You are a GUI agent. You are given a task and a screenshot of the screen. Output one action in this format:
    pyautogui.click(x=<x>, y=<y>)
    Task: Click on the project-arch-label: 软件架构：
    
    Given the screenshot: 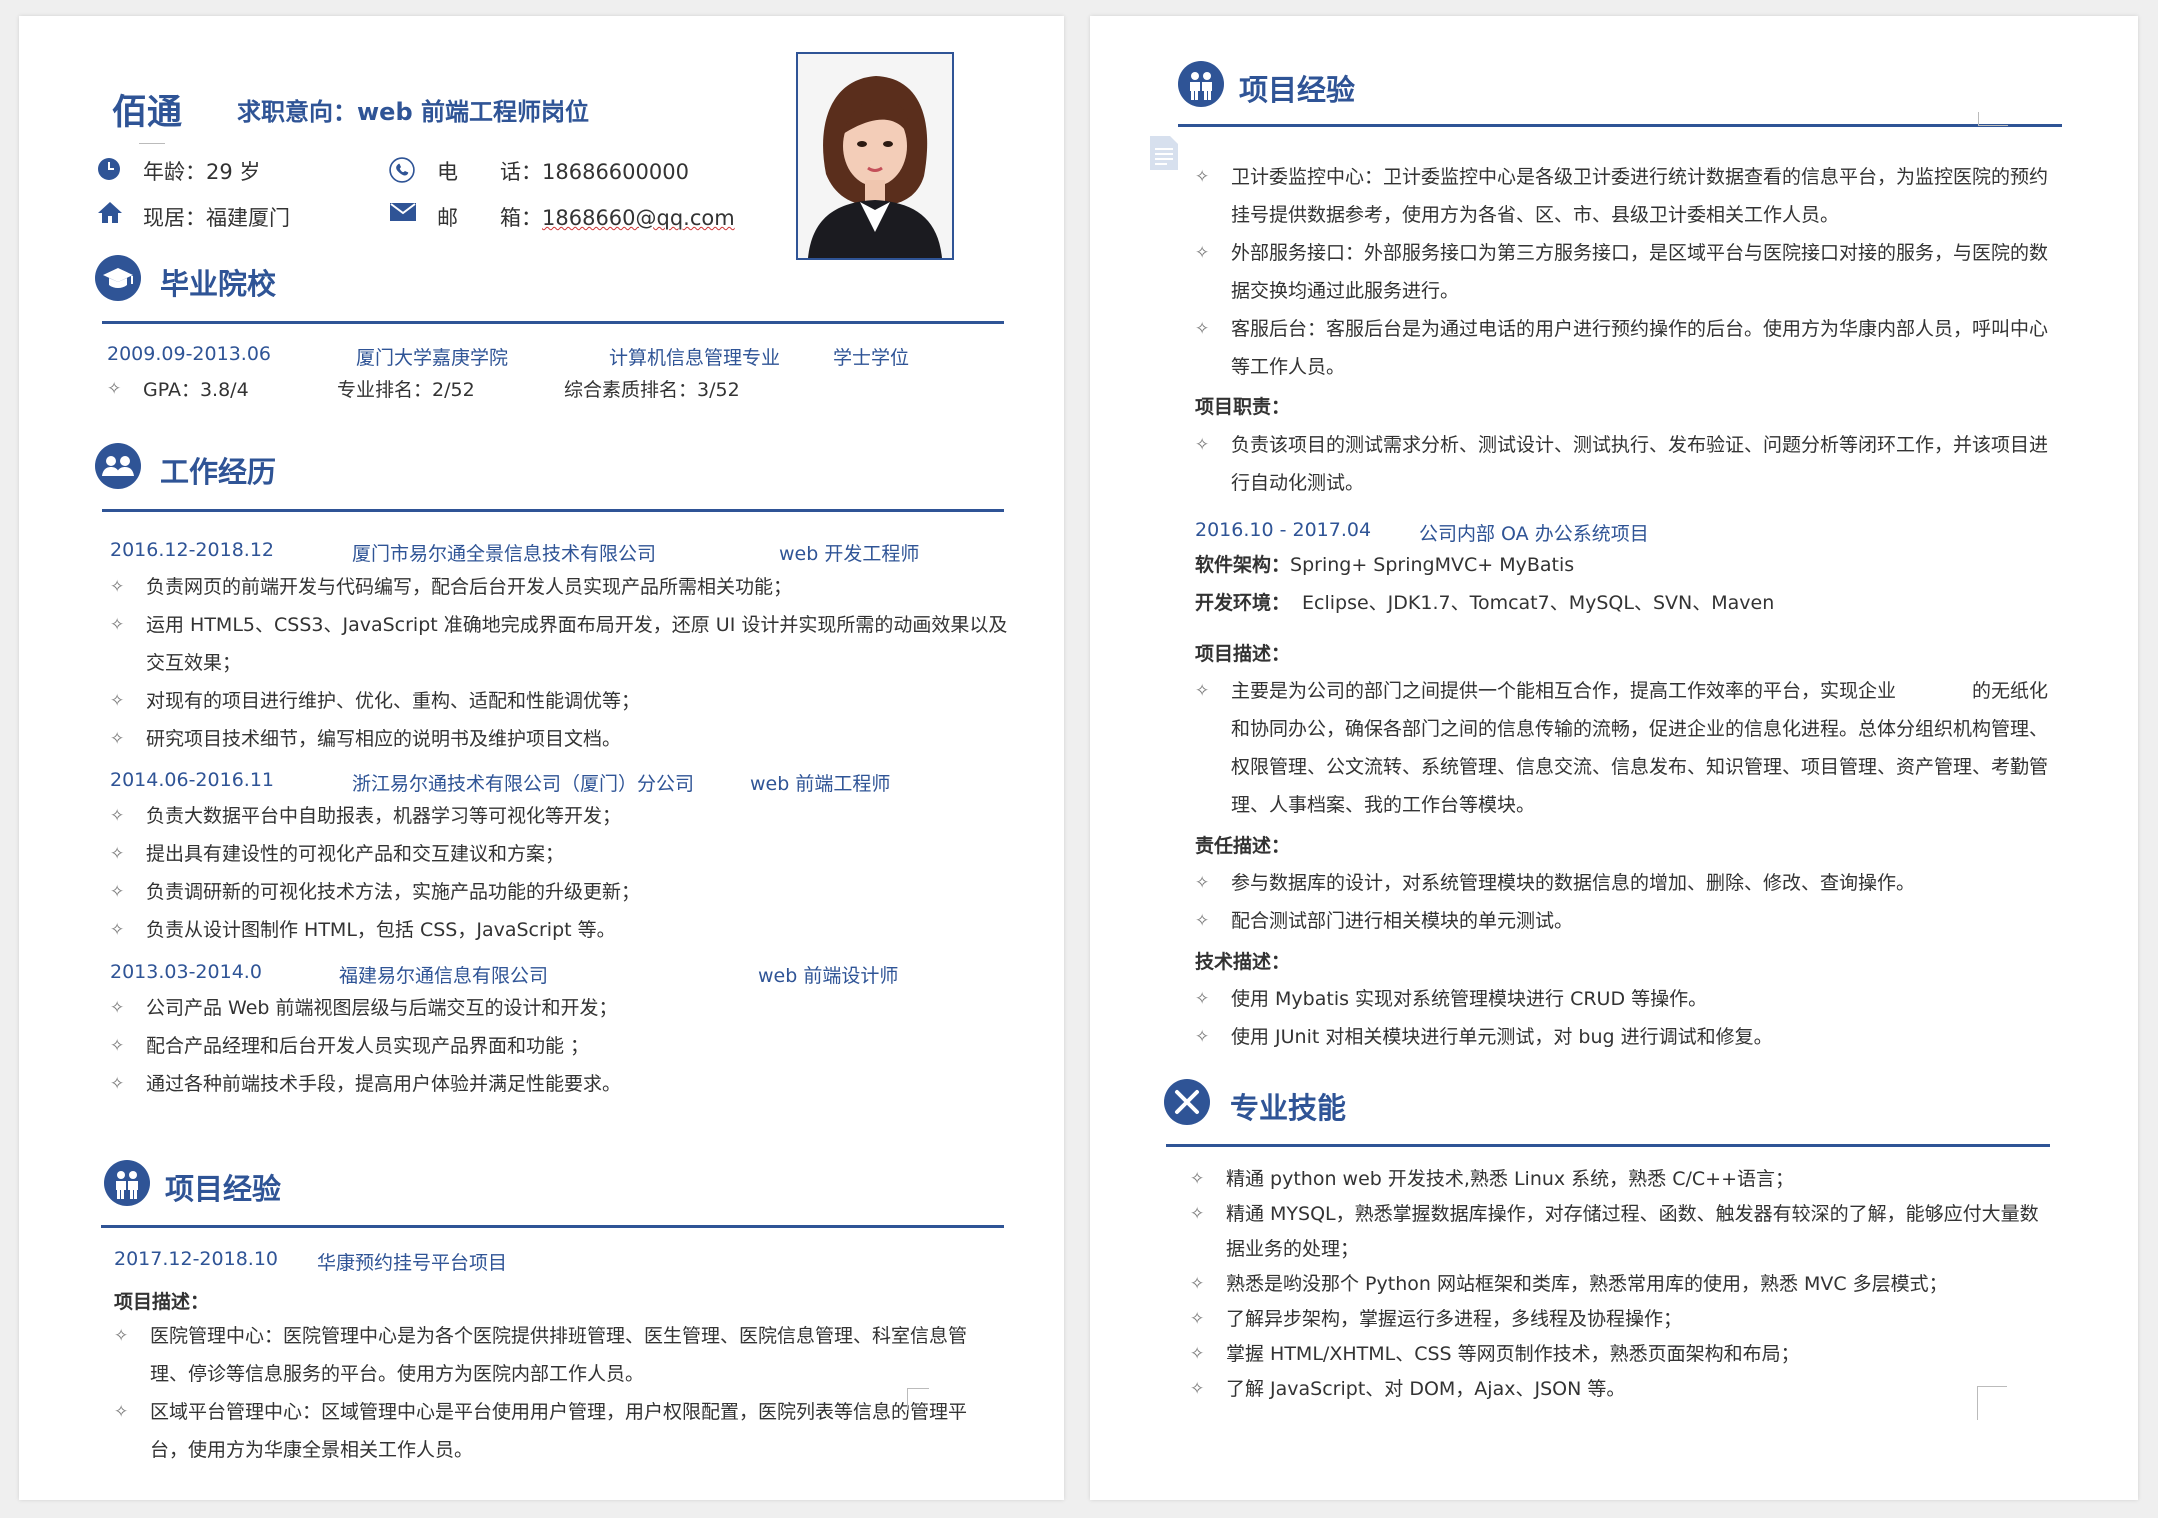 What is the action you would take?
    pyautogui.click(x=1243, y=565)
    